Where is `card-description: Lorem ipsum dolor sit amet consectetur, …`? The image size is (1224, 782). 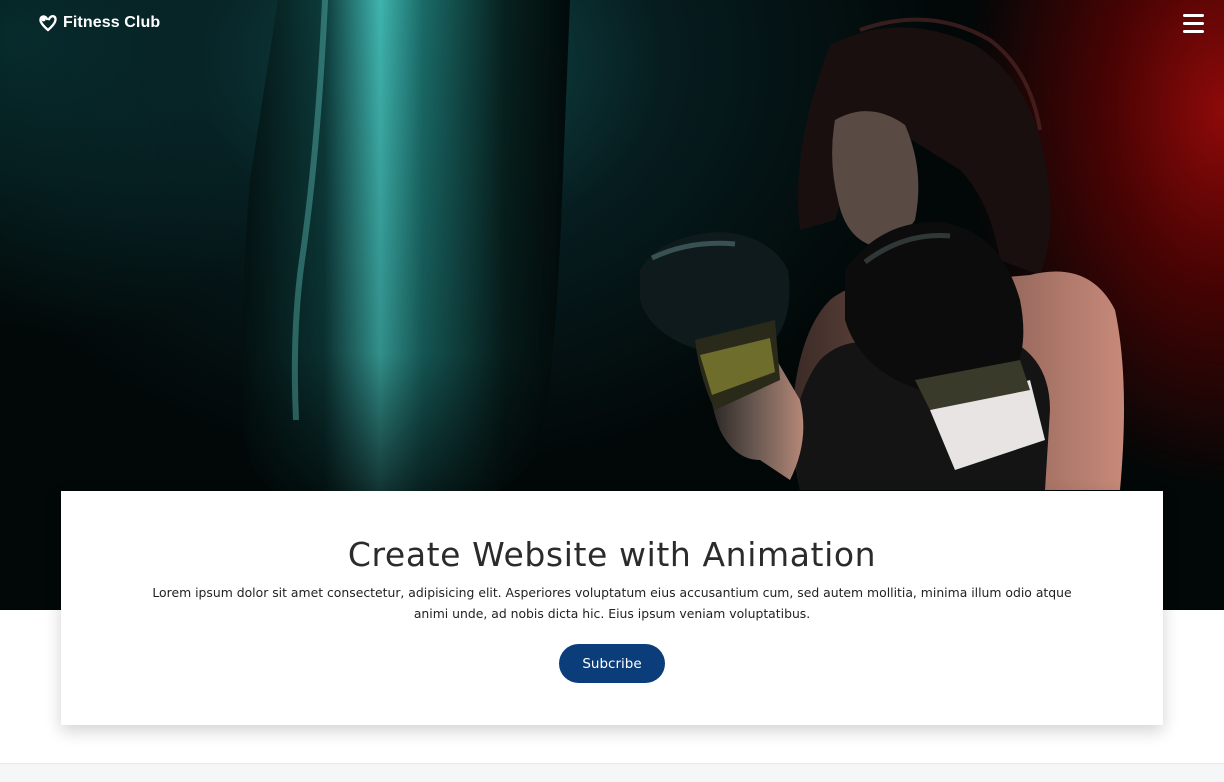 card-description: Lorem ipsum dolor sit amet consectetur, … is located at coordinates (612, 603).